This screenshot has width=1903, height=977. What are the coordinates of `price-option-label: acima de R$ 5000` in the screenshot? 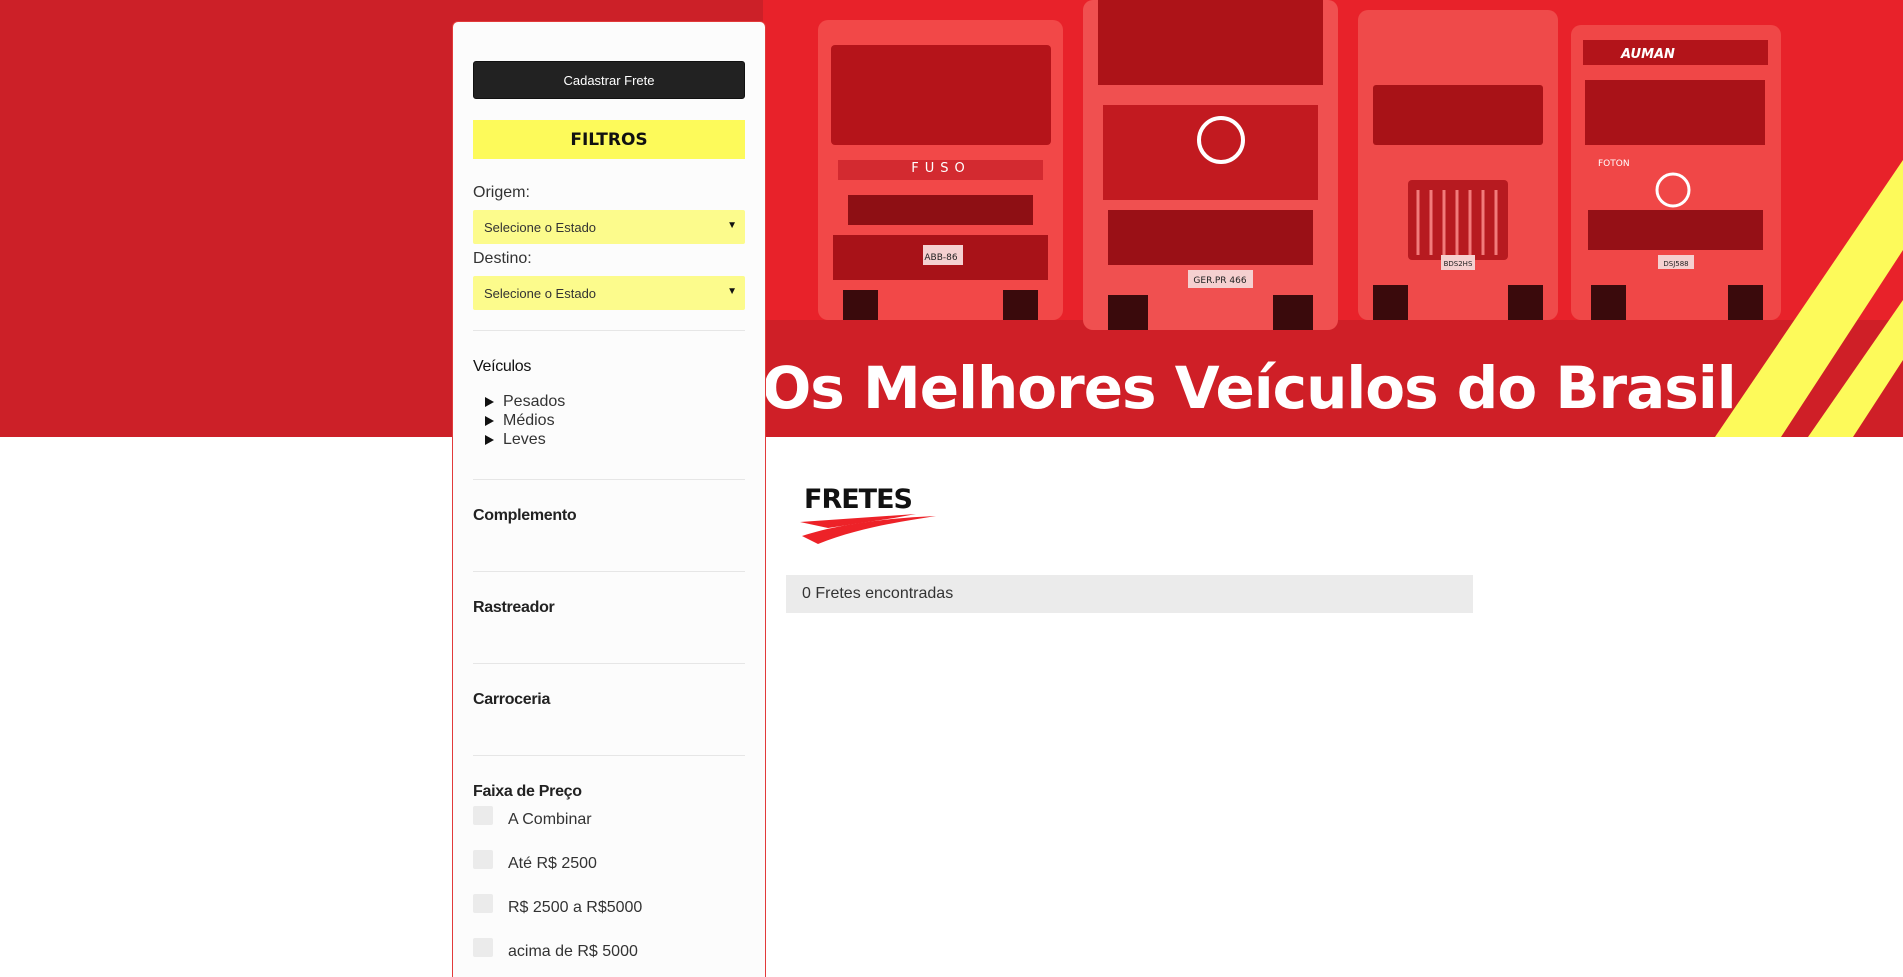 It's located at (573, 951).